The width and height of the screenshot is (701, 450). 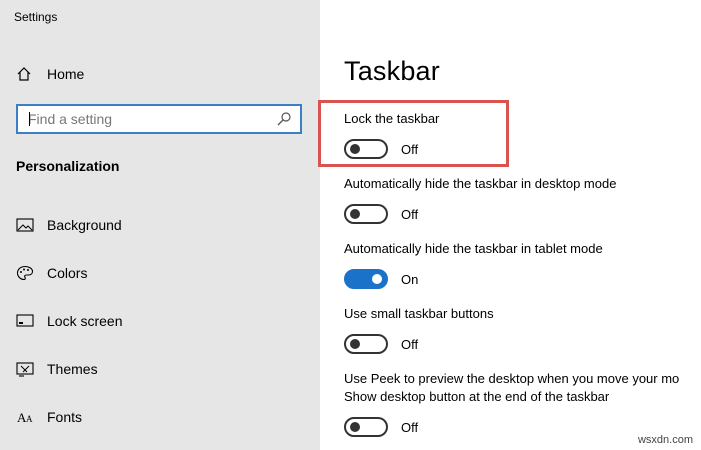 What do you see at coordinates (24, 74) in the screenshot?
I see `home-icon` at bounding box center [24, 74].